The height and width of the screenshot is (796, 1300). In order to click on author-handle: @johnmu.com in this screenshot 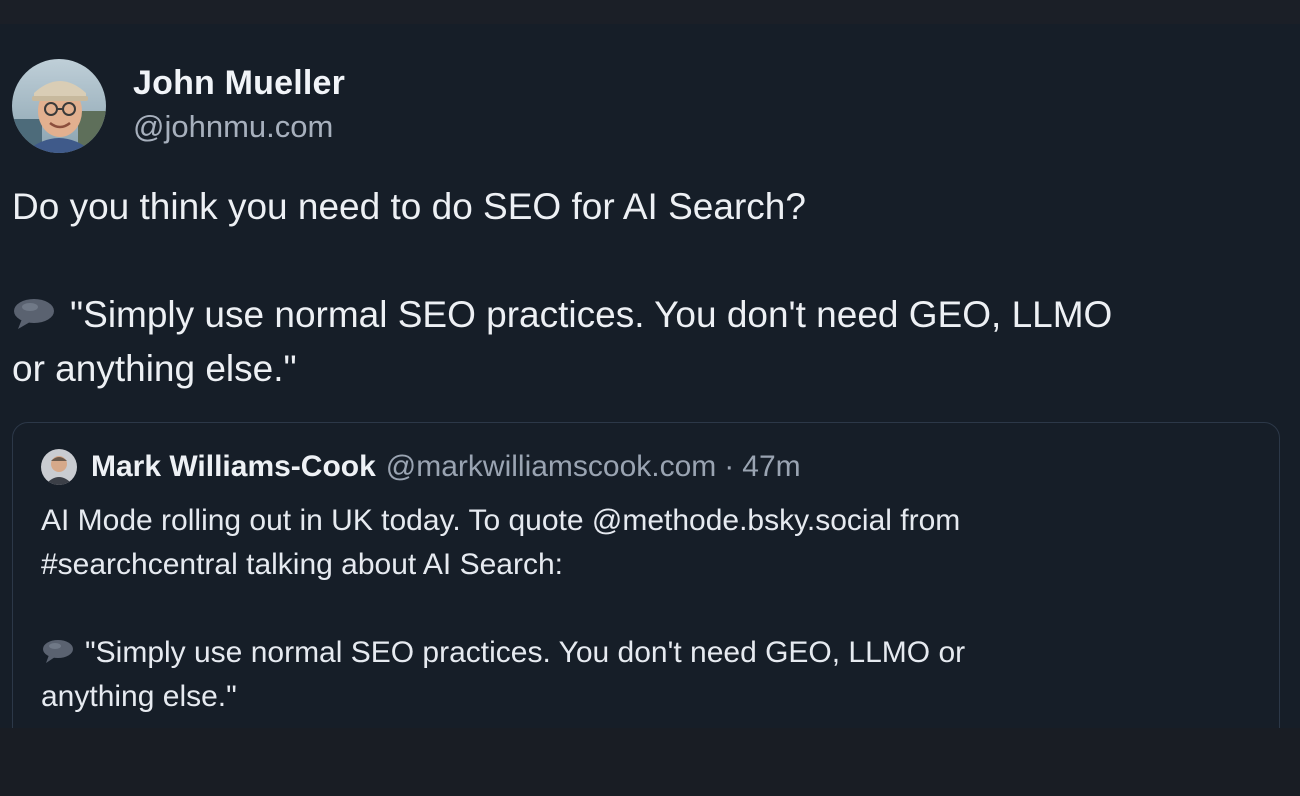, I will do `click(239, 127)`.